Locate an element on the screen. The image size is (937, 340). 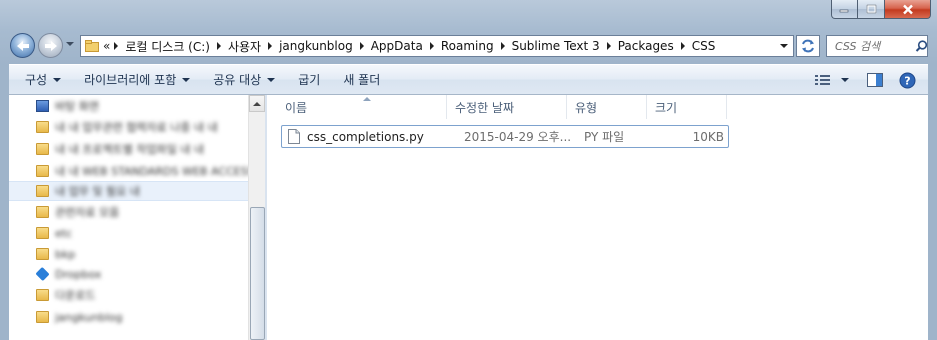
breadcrumb-item: jangkunblog is located at coordinates (316, 46).